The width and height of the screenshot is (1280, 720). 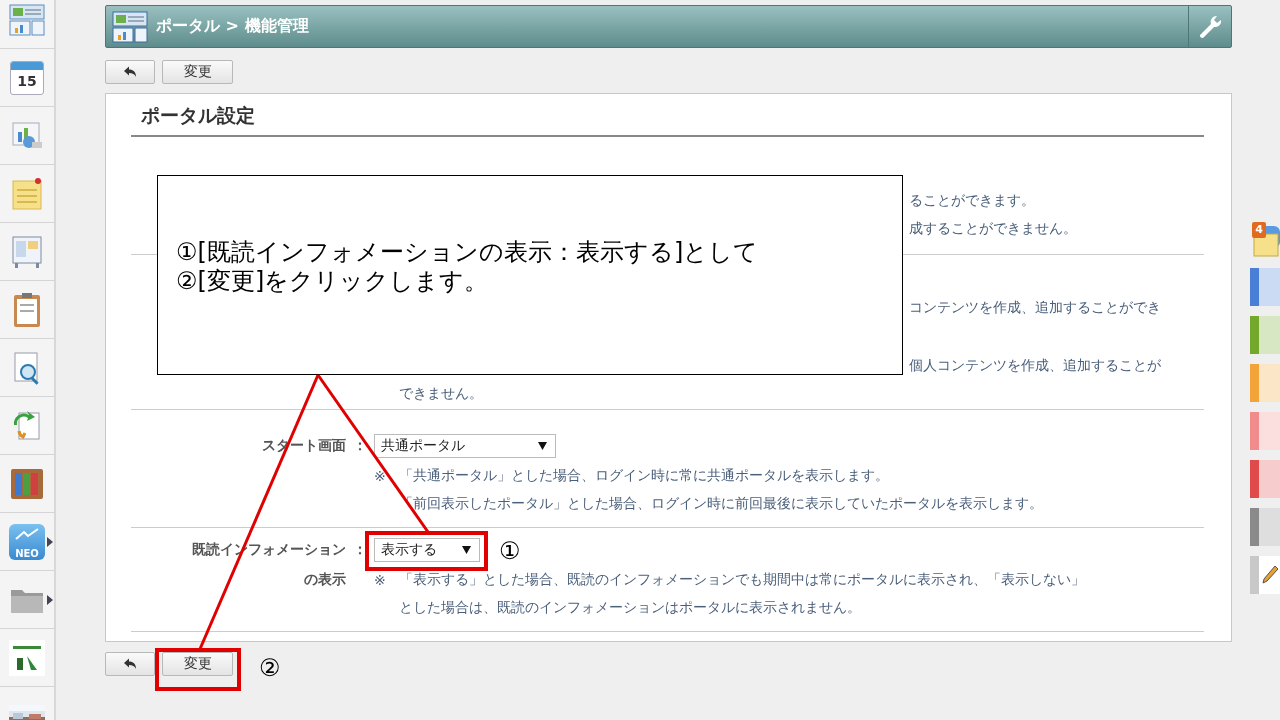 I want to click on dropdown: 表示する, so click(x=427, y=550).